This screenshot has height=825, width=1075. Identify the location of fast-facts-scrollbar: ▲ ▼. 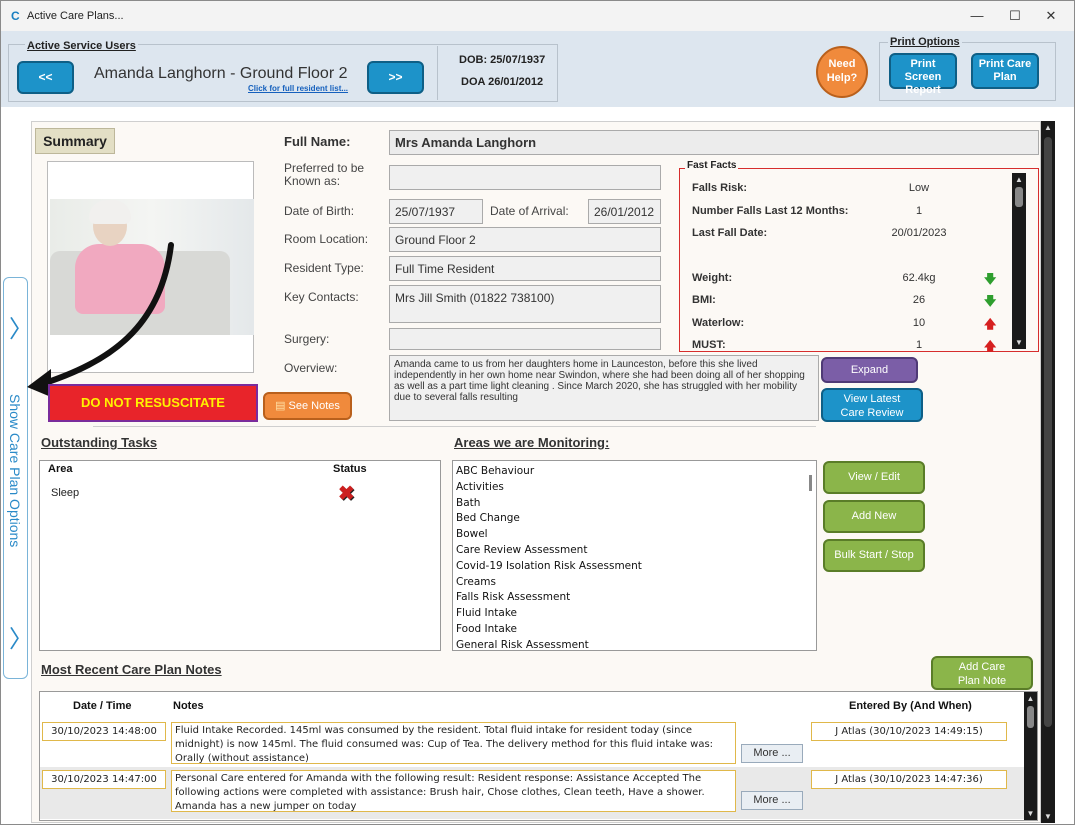
(1019, 261).